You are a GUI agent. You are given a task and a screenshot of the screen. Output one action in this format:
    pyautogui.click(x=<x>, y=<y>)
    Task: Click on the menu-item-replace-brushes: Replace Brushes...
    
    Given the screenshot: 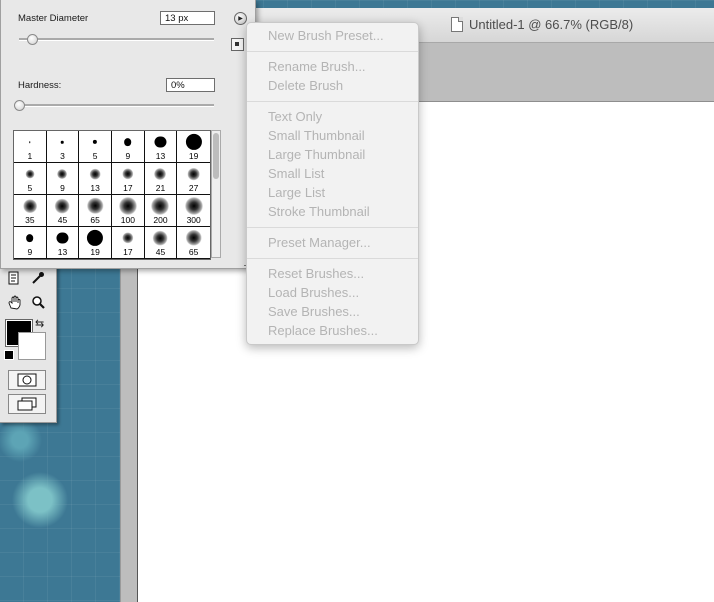 What is the action you would take?
    pyautogui.click(x=323, y=330)
    